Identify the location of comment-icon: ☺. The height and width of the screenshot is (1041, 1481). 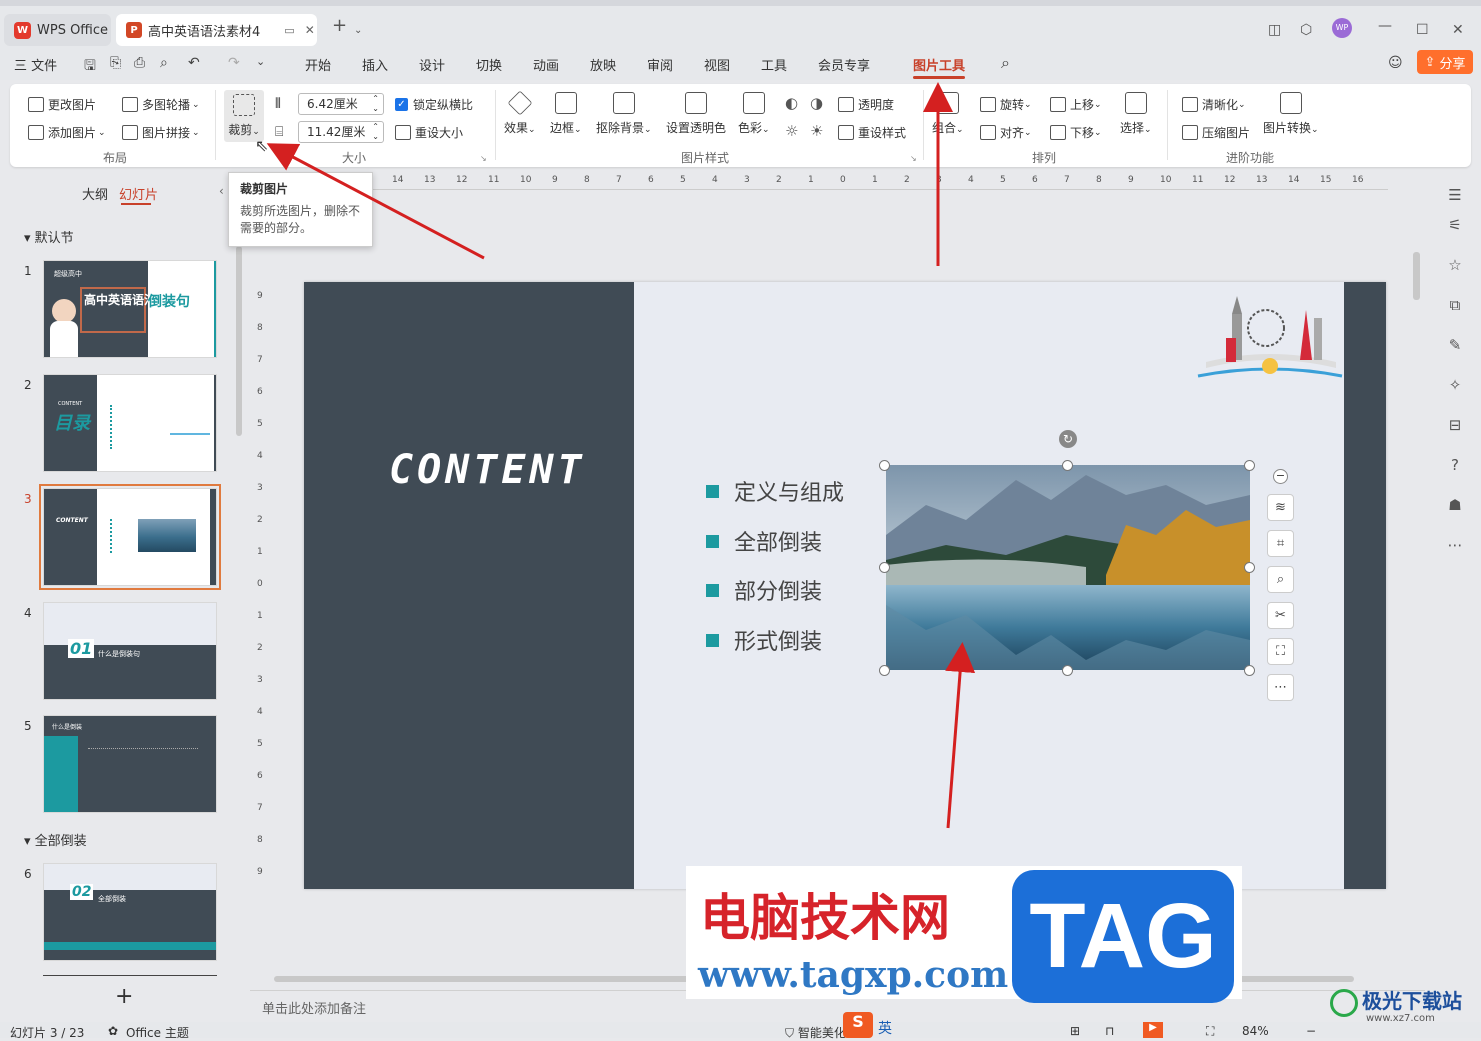
(1395, 63).